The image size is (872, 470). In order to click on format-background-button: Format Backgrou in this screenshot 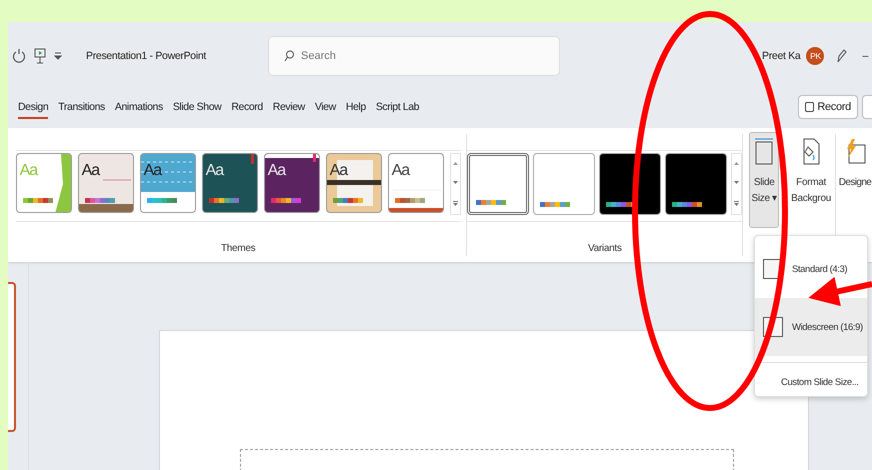, I will do `click(811, 180)`.